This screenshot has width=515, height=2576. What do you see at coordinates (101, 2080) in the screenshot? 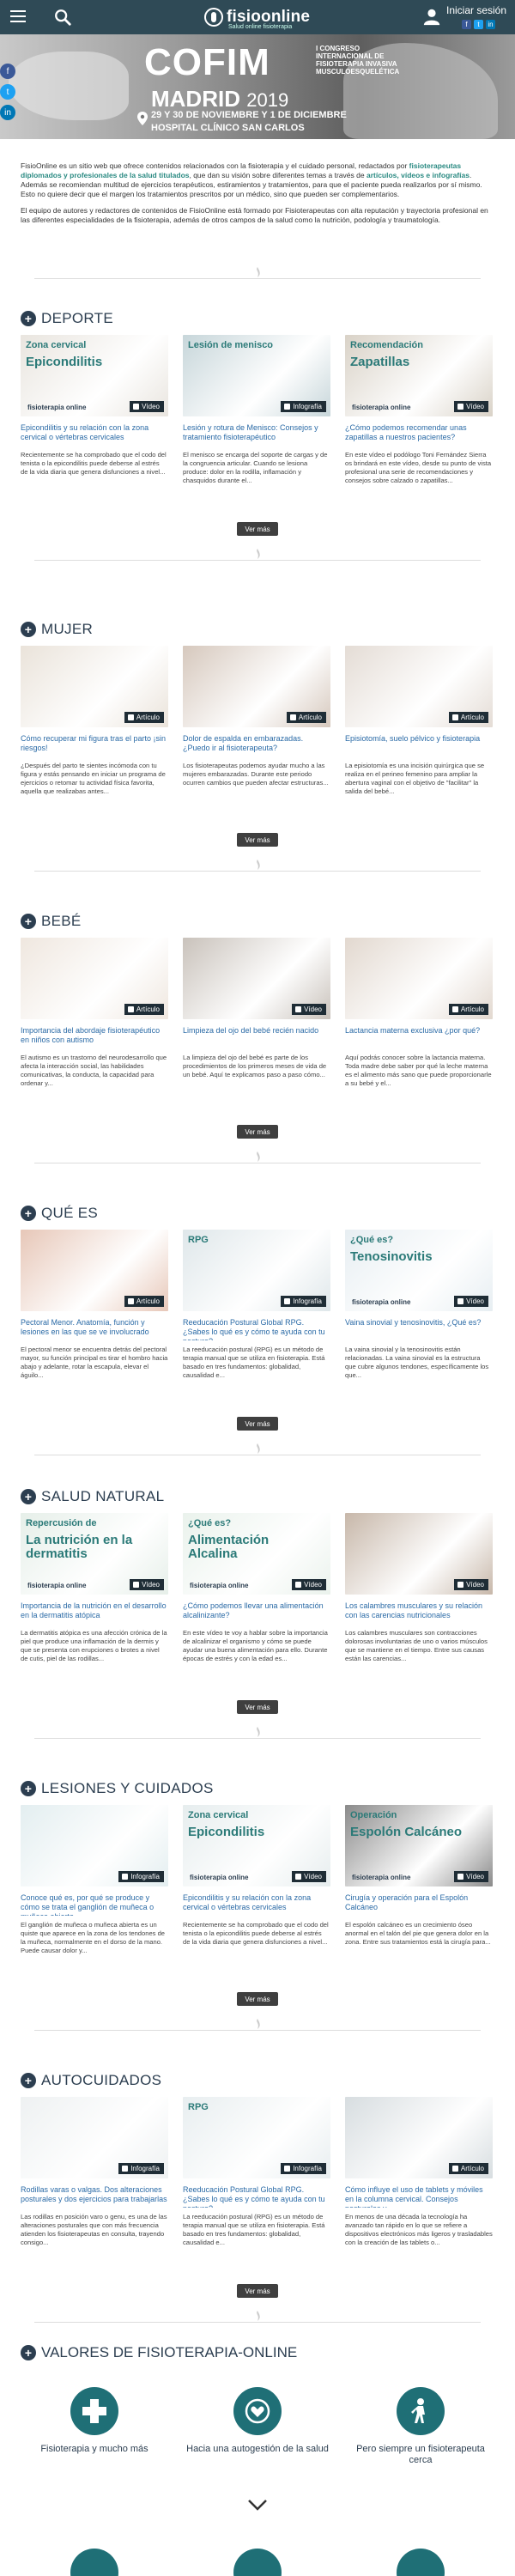
I see `section-title-text: AUTOCUIDADOS` at bounding box center [101, 2080].